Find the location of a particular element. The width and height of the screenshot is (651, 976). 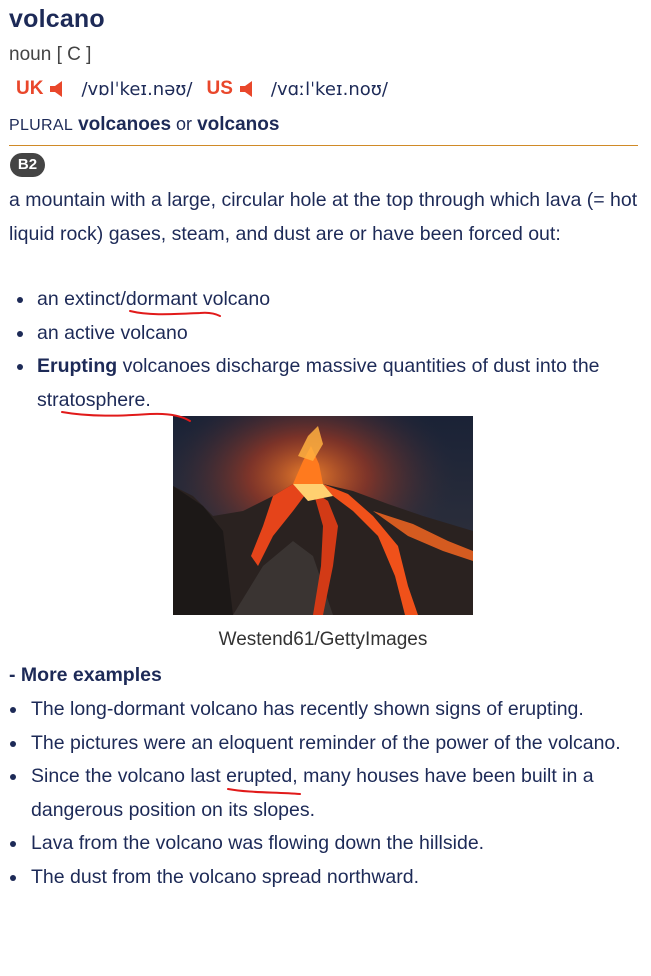

plural-form: volcanoes is located at coordinates (125, 124).